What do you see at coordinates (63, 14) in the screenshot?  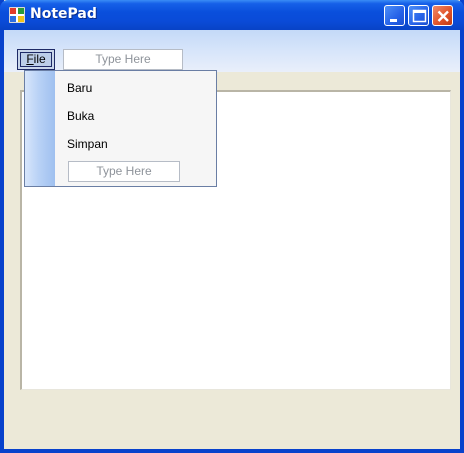 I see `window-title: NotePad` at bounding box center [63, 14].